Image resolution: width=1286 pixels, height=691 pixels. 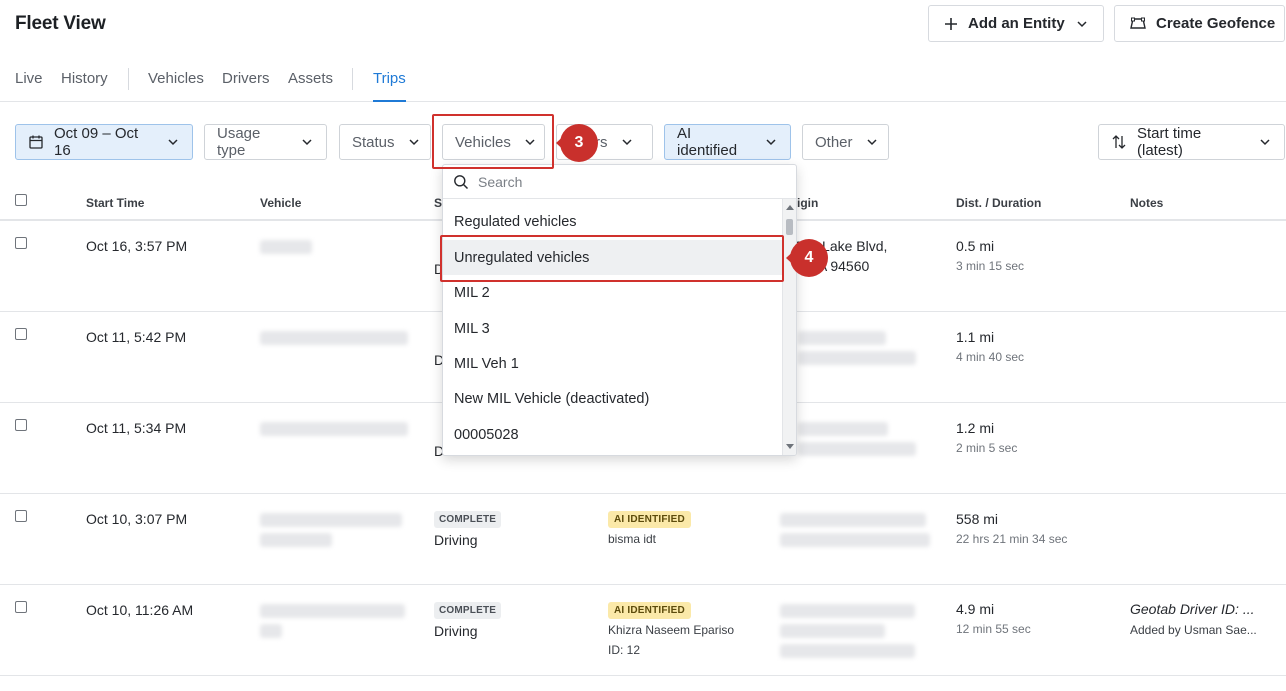 What do you see at coordinates (1012, 539) in the screenshot?
I see `duration: 22 hrs 21 min 34 sec` at bounding box center [1012, 539].